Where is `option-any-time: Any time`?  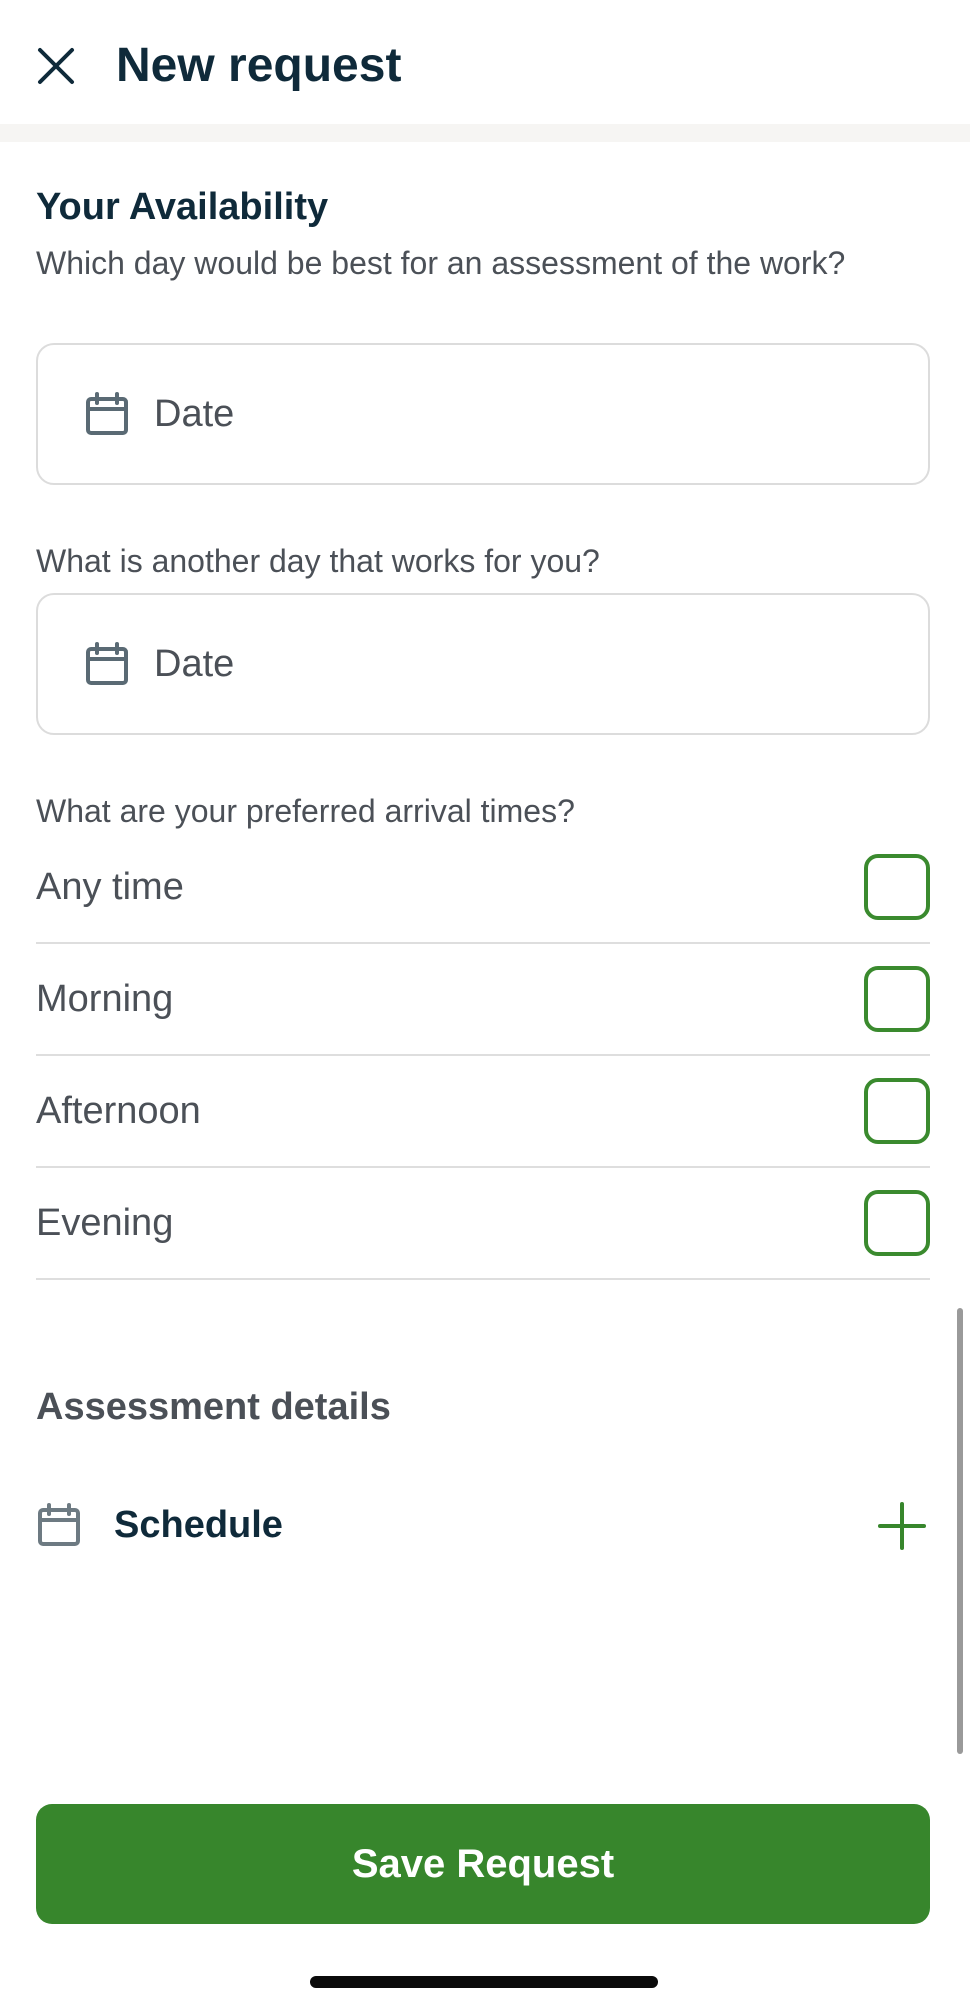
option-any-time: Any time is located at coordinates (483, 888).